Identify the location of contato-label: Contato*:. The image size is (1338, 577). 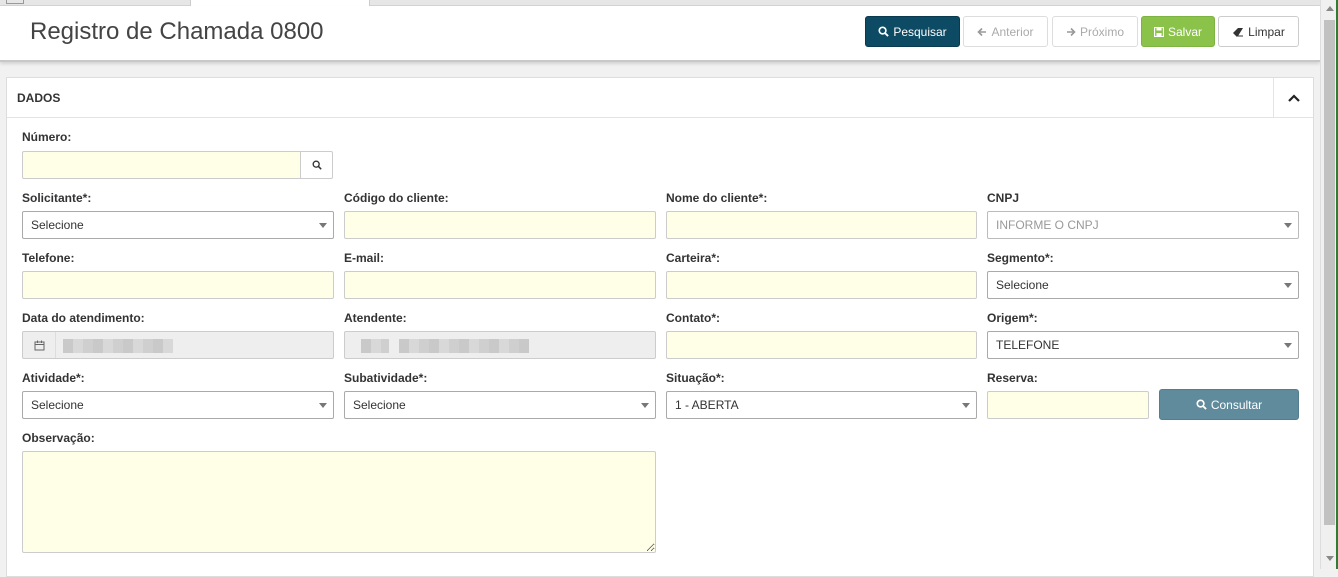
(693, 318).